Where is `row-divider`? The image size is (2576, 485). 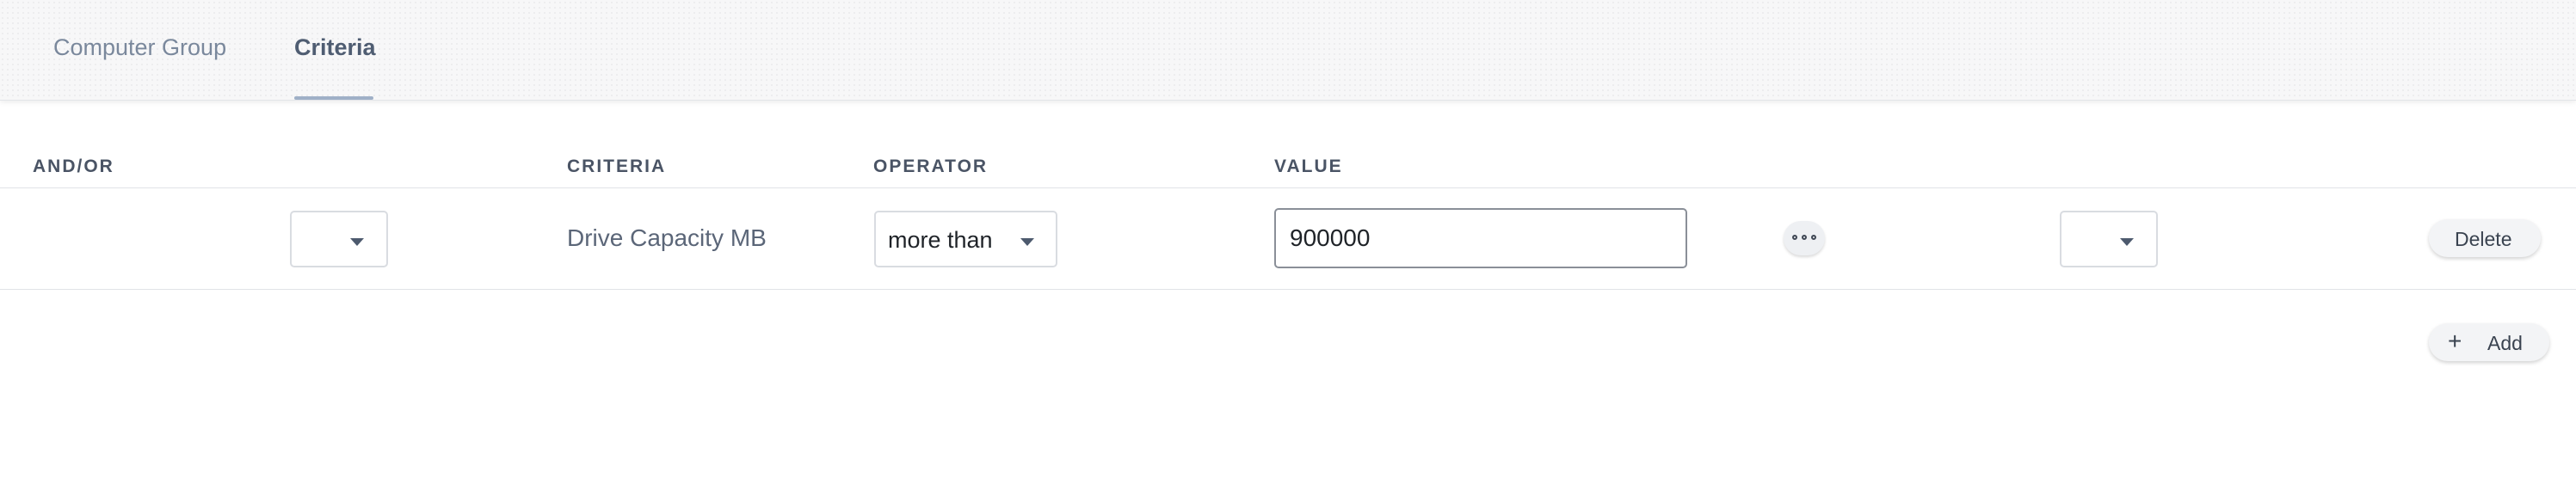 row-divider is located at coordinates (1288, 289).